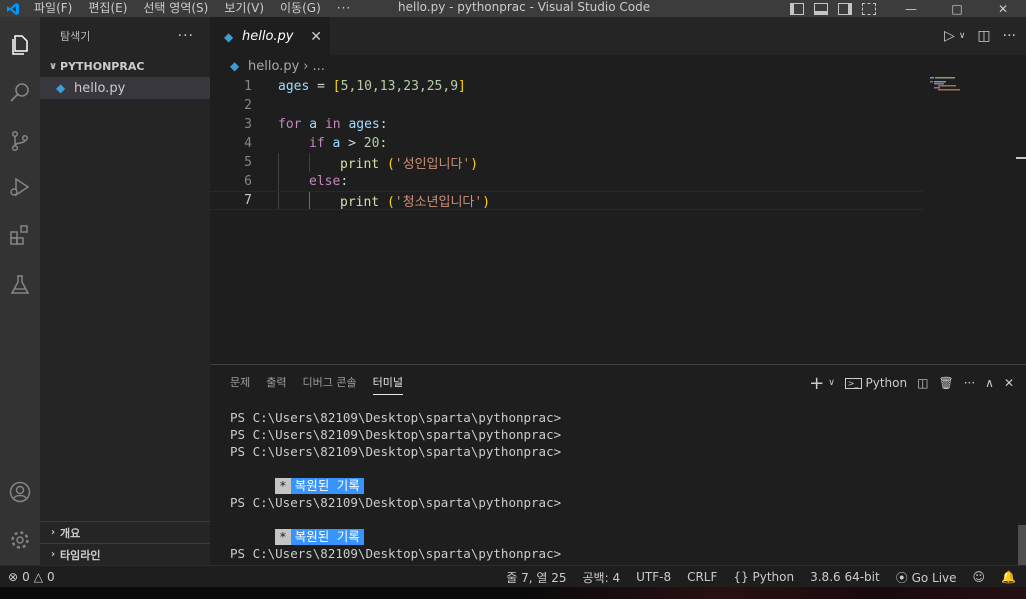 This screenshot has width=1026, height=599. Describe the element at coordinates (273, 66) in the screenshot. I see `breadcrumb-file: hello.py` at that location.